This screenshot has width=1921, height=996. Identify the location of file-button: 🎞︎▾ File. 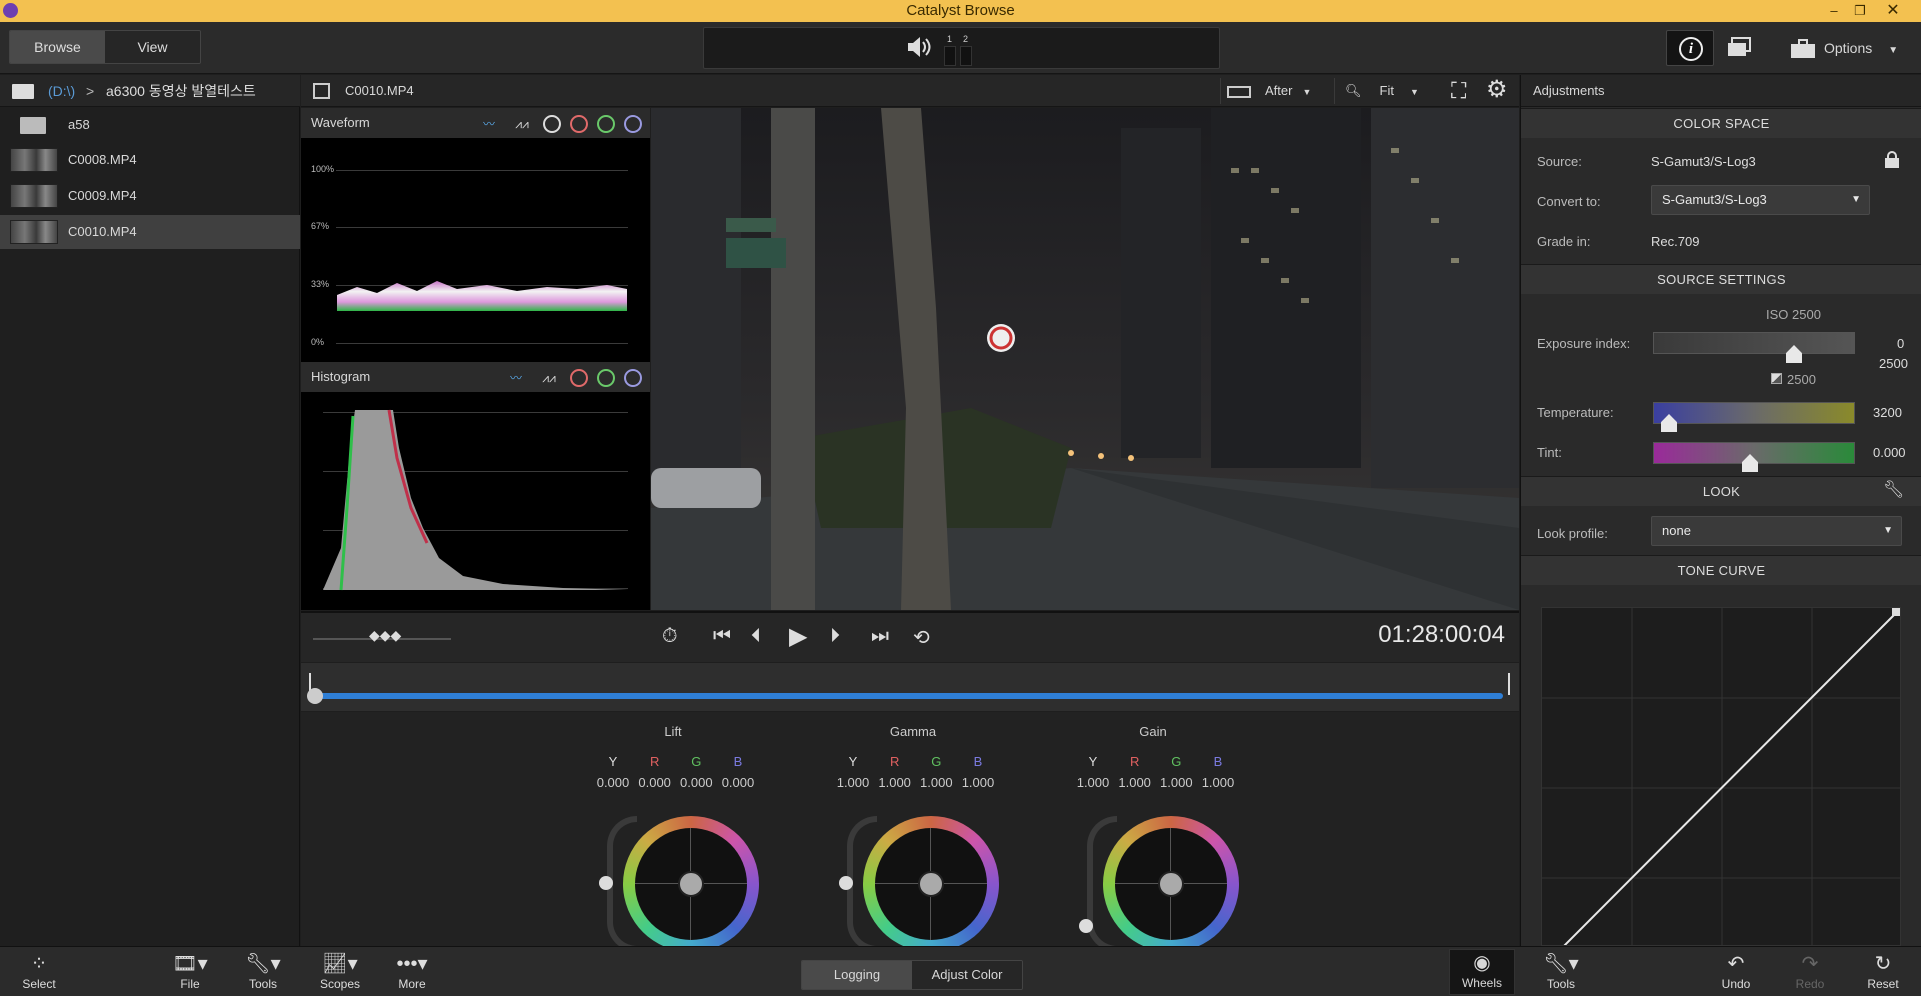
(190, 971).